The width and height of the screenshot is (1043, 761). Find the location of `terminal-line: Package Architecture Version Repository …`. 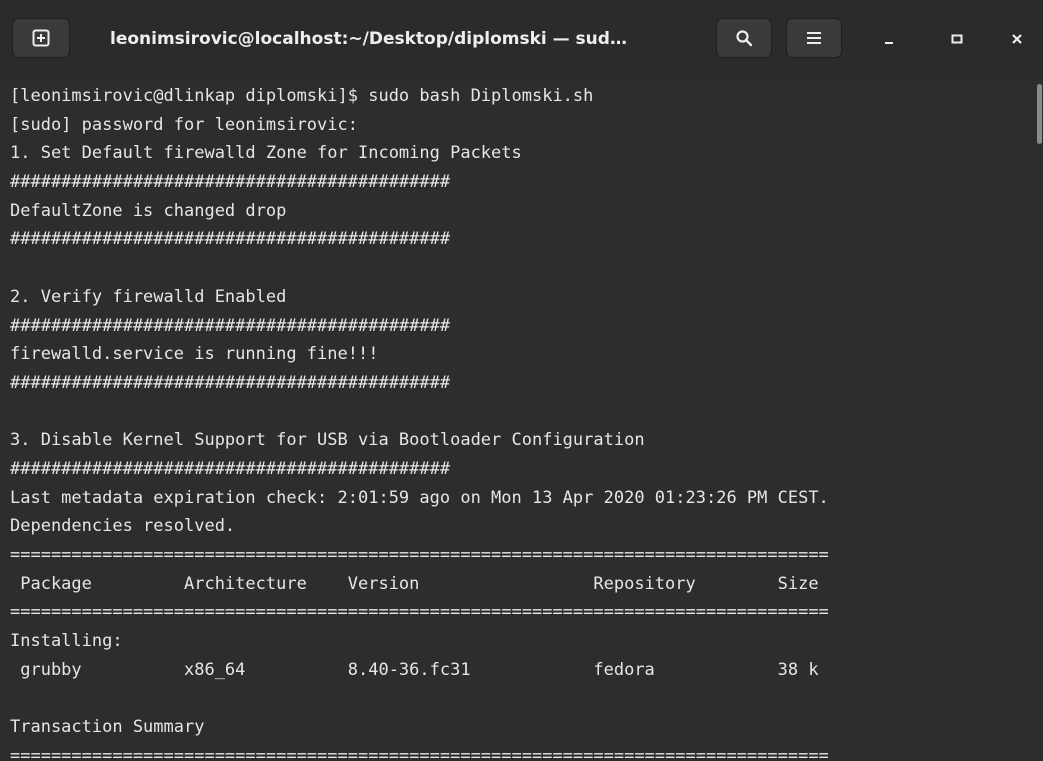

terminal-line: Package Architecture Version Repository … is located at coordinates (414, 583).